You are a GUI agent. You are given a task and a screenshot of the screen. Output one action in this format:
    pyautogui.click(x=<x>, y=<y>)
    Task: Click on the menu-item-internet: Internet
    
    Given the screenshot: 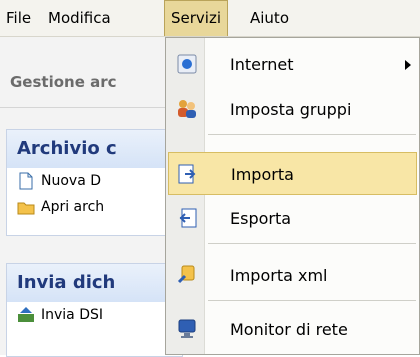 What is the action you would take?
    pyautogui.click(x=292, y=64)
    